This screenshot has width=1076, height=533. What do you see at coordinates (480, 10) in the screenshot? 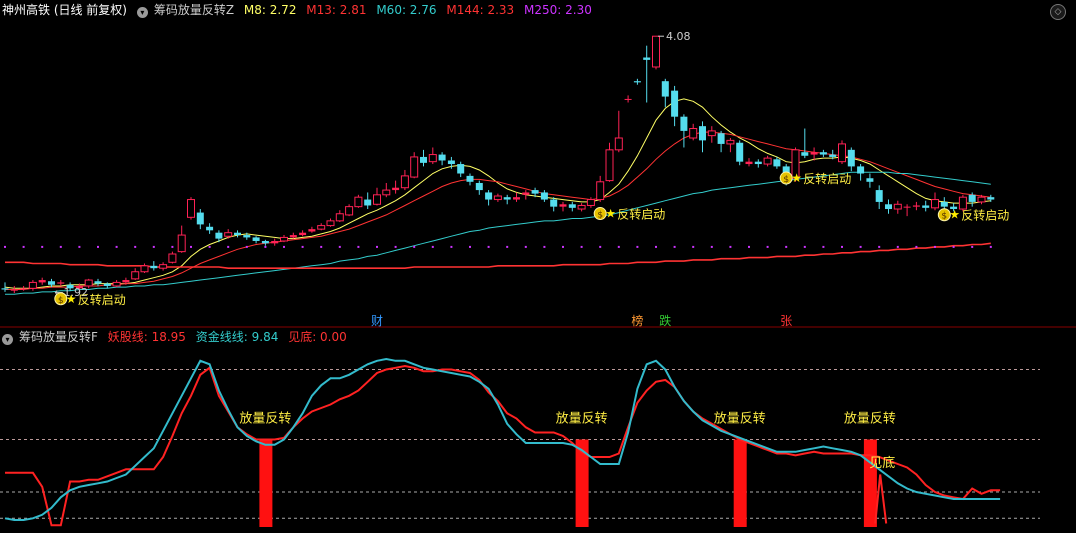
I see `ma144-value: M144: 2.33` at bounding box center [480, 10].